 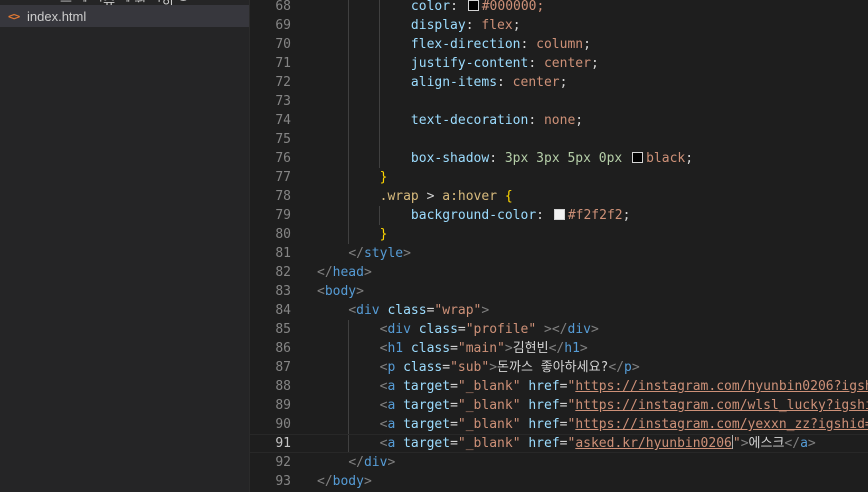 I want to click on code-token: center, so click(x=567, y=63).